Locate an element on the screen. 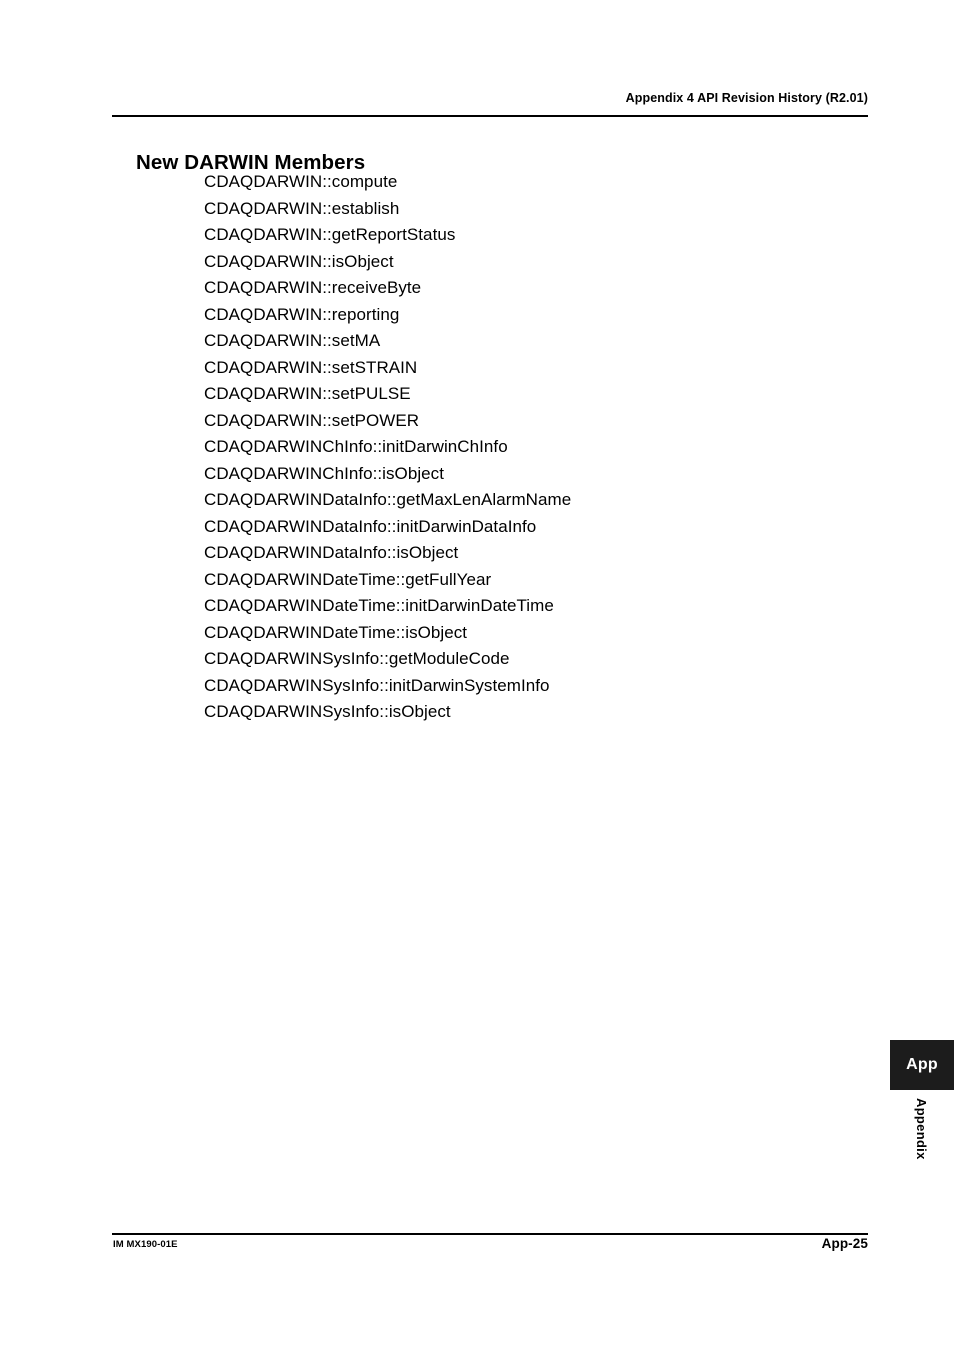 The image size is (954, 1351). section-thumb-tab-label: Appendix is located at coordinates (921, 1129).